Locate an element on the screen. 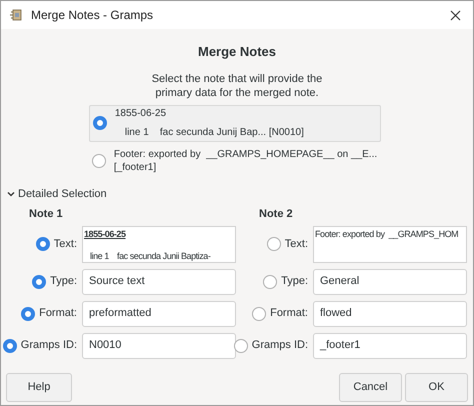 Image resolution: width=474 pixels, height=406 pixels. dialog-heading: Merge Notes is located at coordinates (237, 52).